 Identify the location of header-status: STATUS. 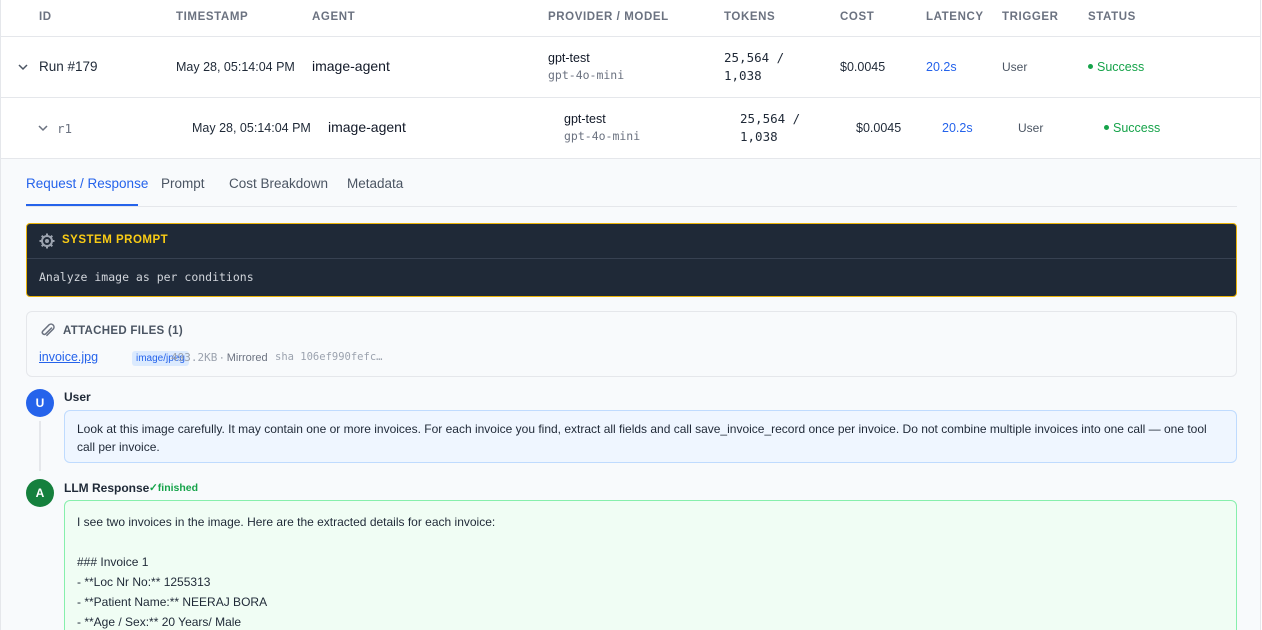
(1112, 17).